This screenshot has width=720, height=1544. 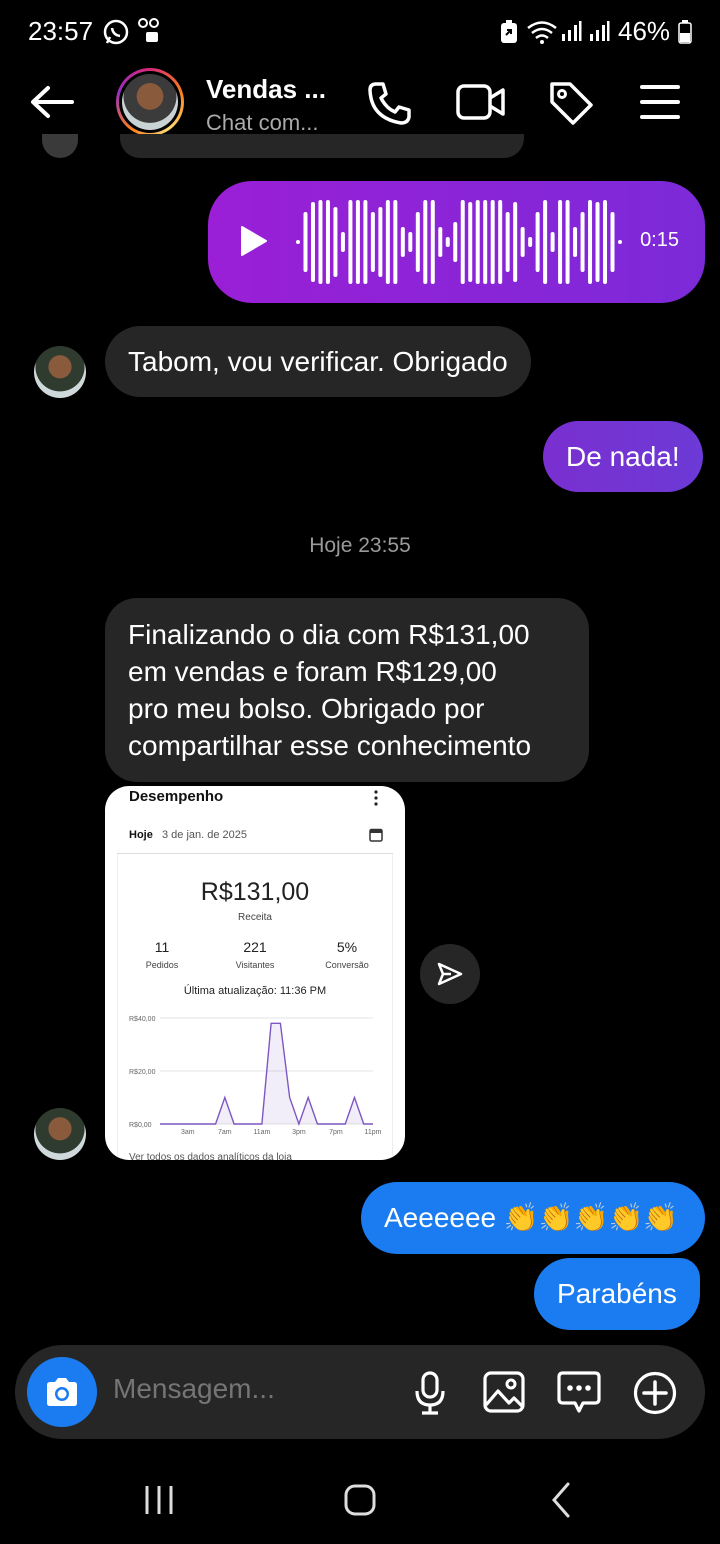 I want to click on sticker-chat-icon, so click(x=579, y=1395).